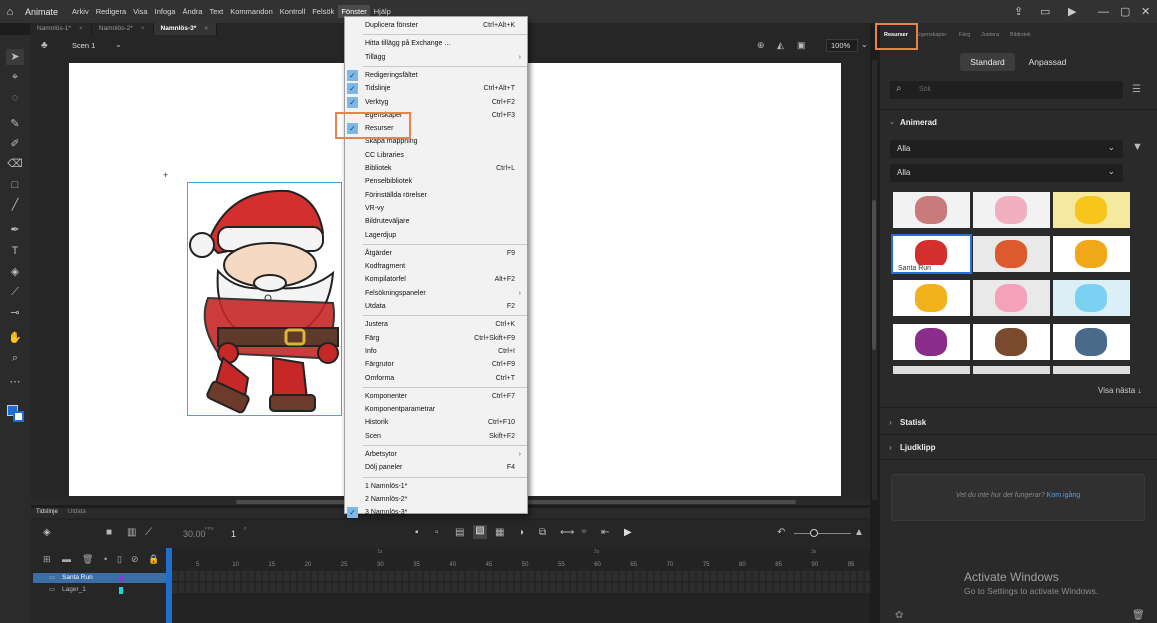 Image resolution: width=1157 pixels, height=623 pixels. I want to click on menu-item: VR-vy, so click(436, 208).